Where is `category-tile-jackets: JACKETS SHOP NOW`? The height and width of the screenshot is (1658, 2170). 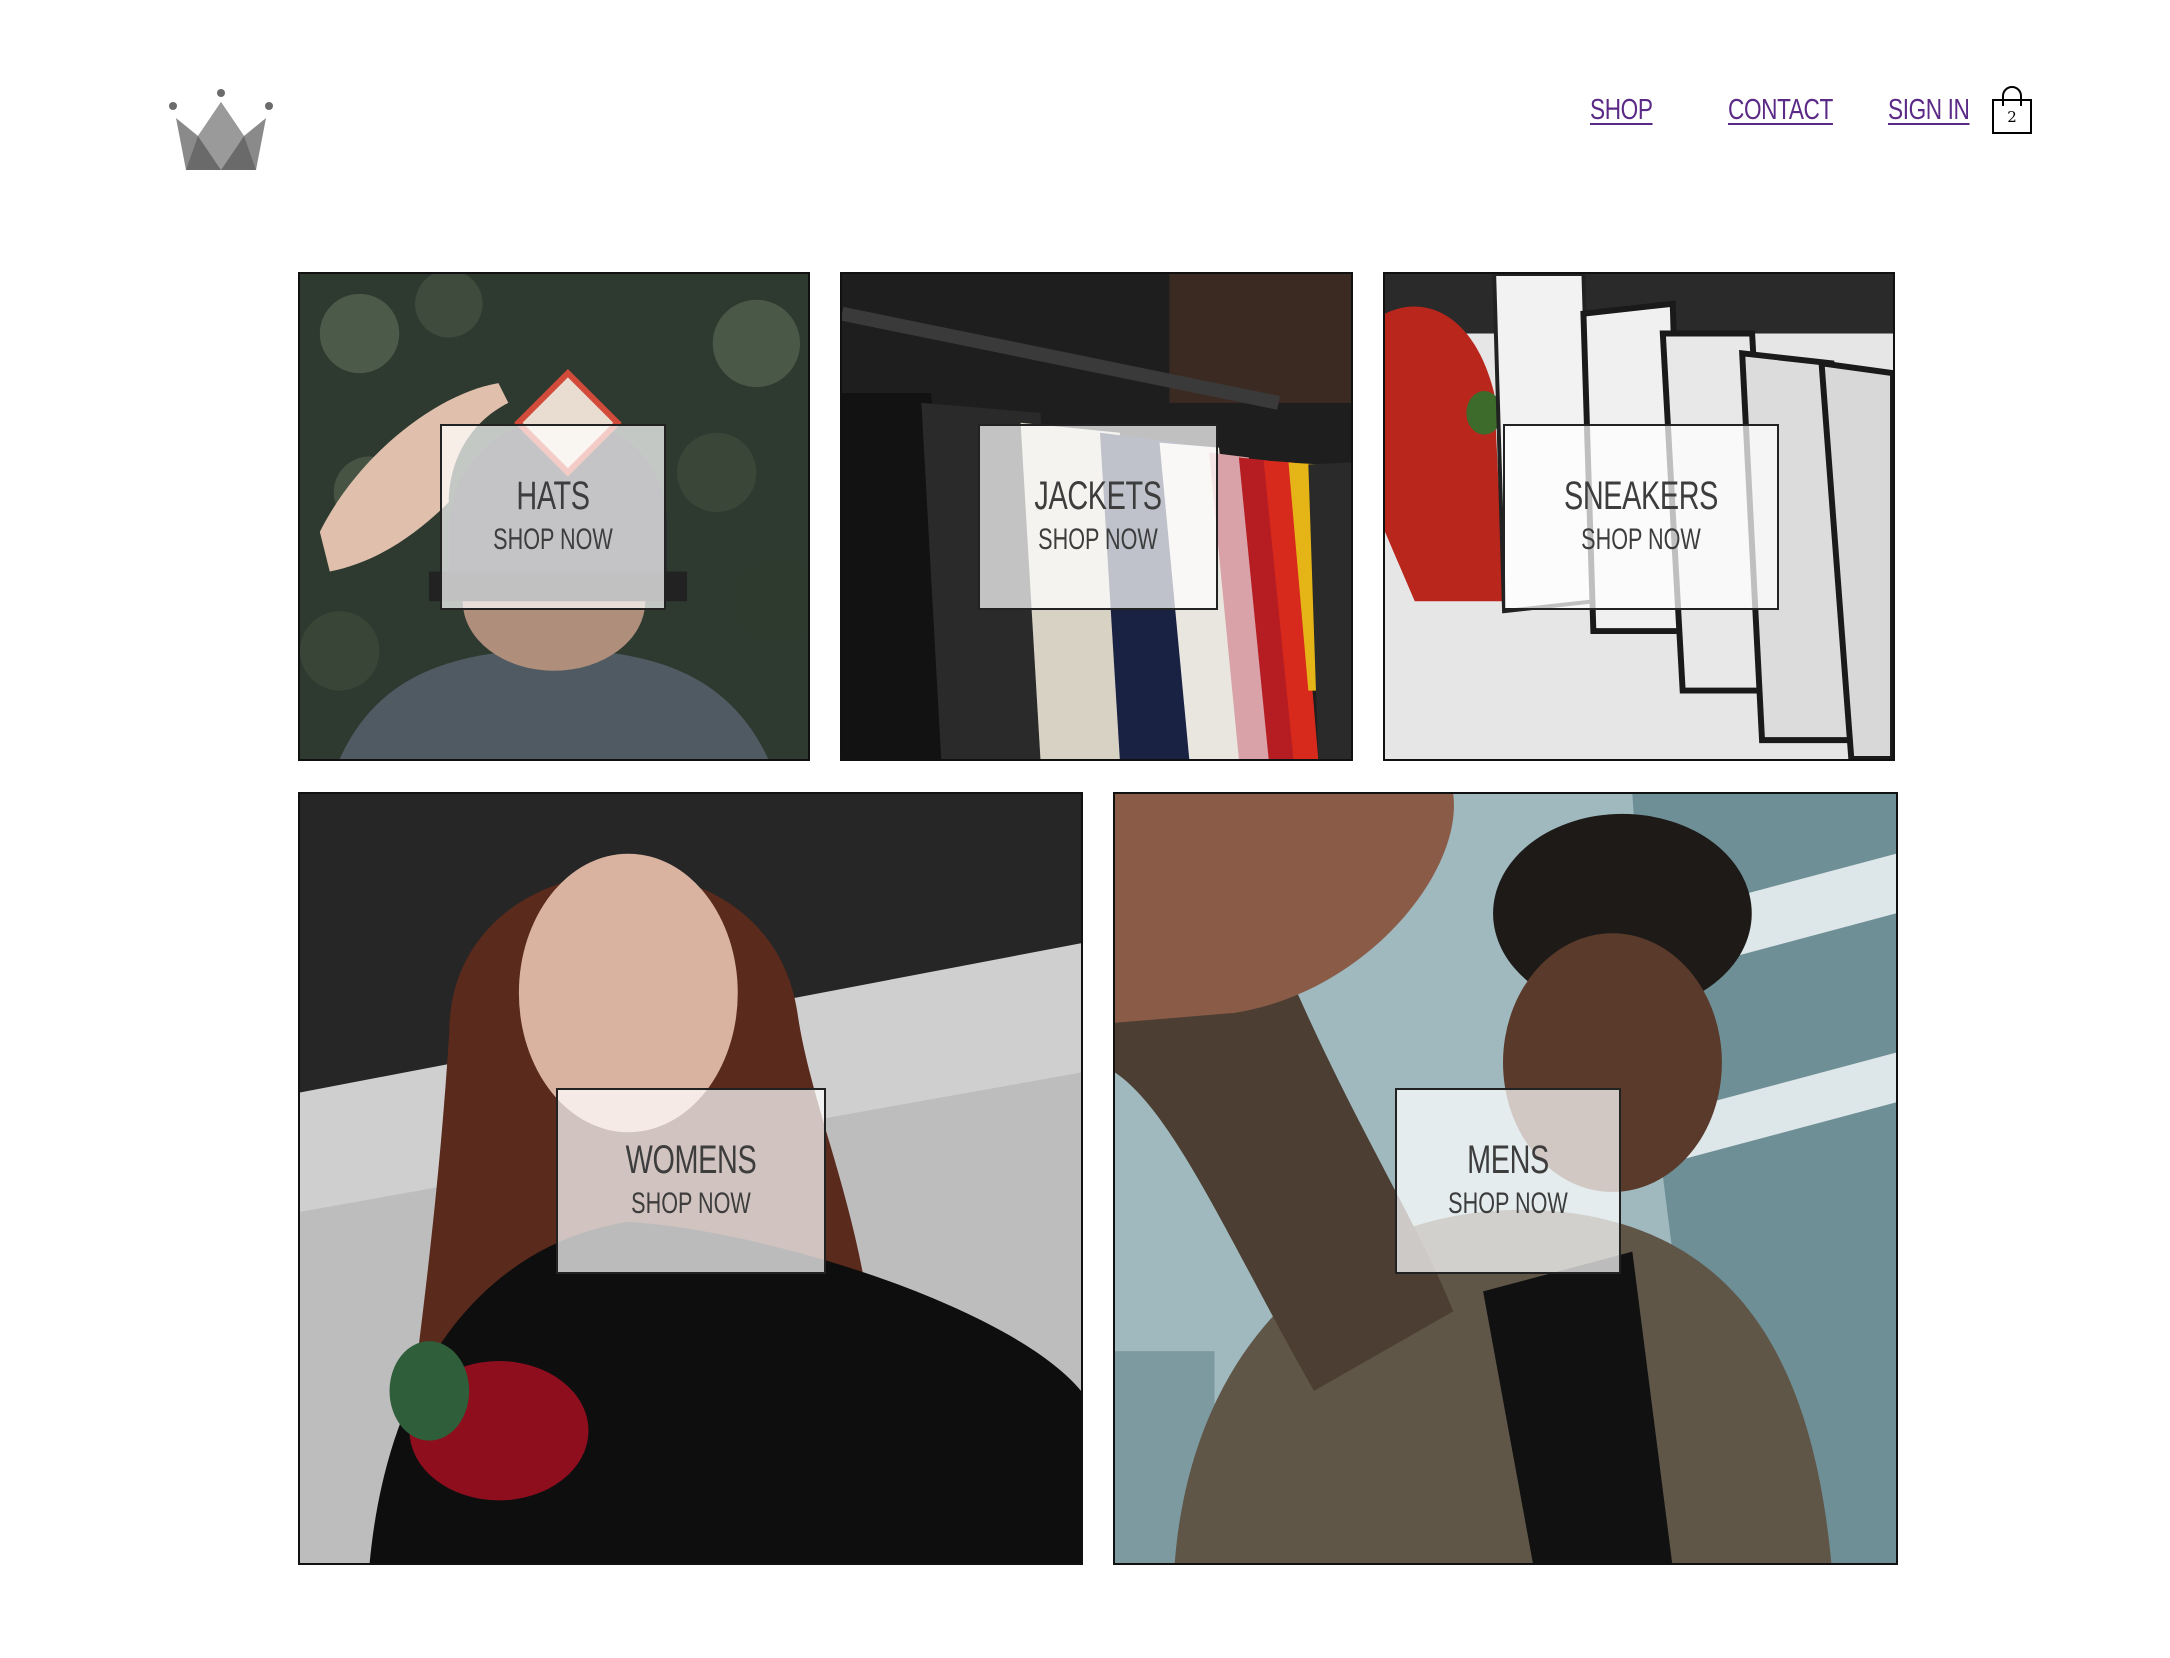
category-tile-jackets: JACKETS SHOP NOW is located at coordinates (1096, 516).